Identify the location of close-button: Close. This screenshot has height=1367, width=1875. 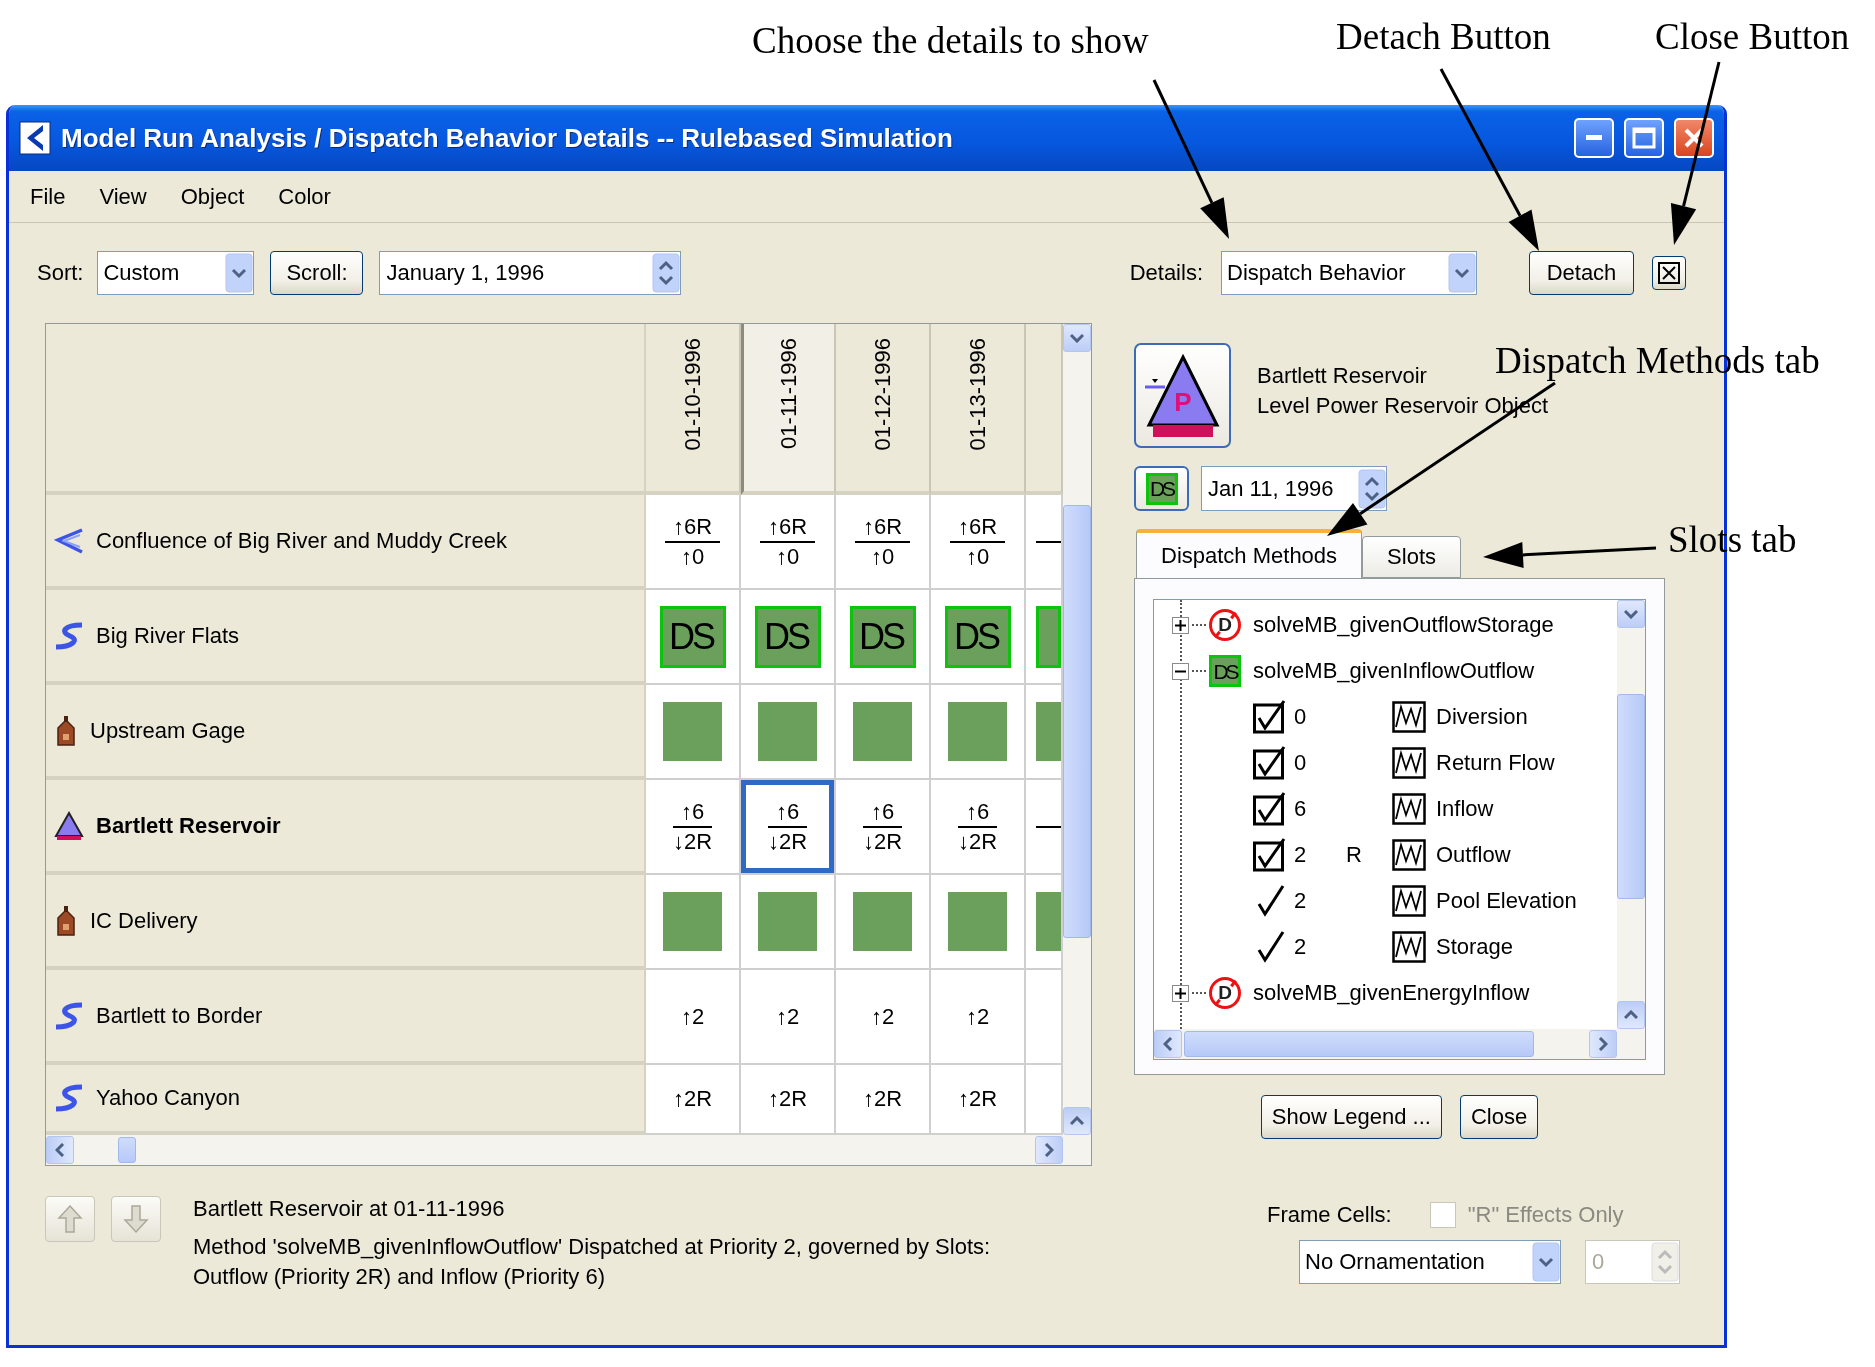
(1499, 1117).